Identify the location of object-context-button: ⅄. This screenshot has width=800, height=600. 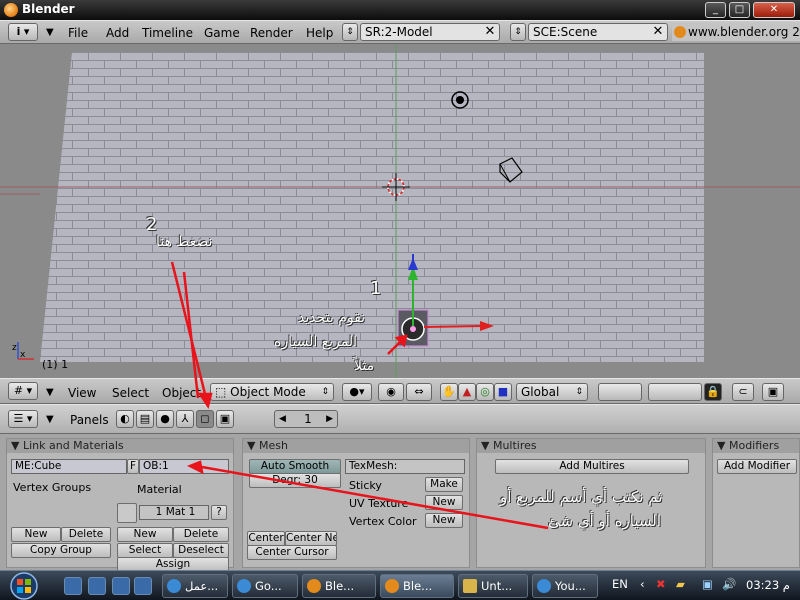
(185, 419).